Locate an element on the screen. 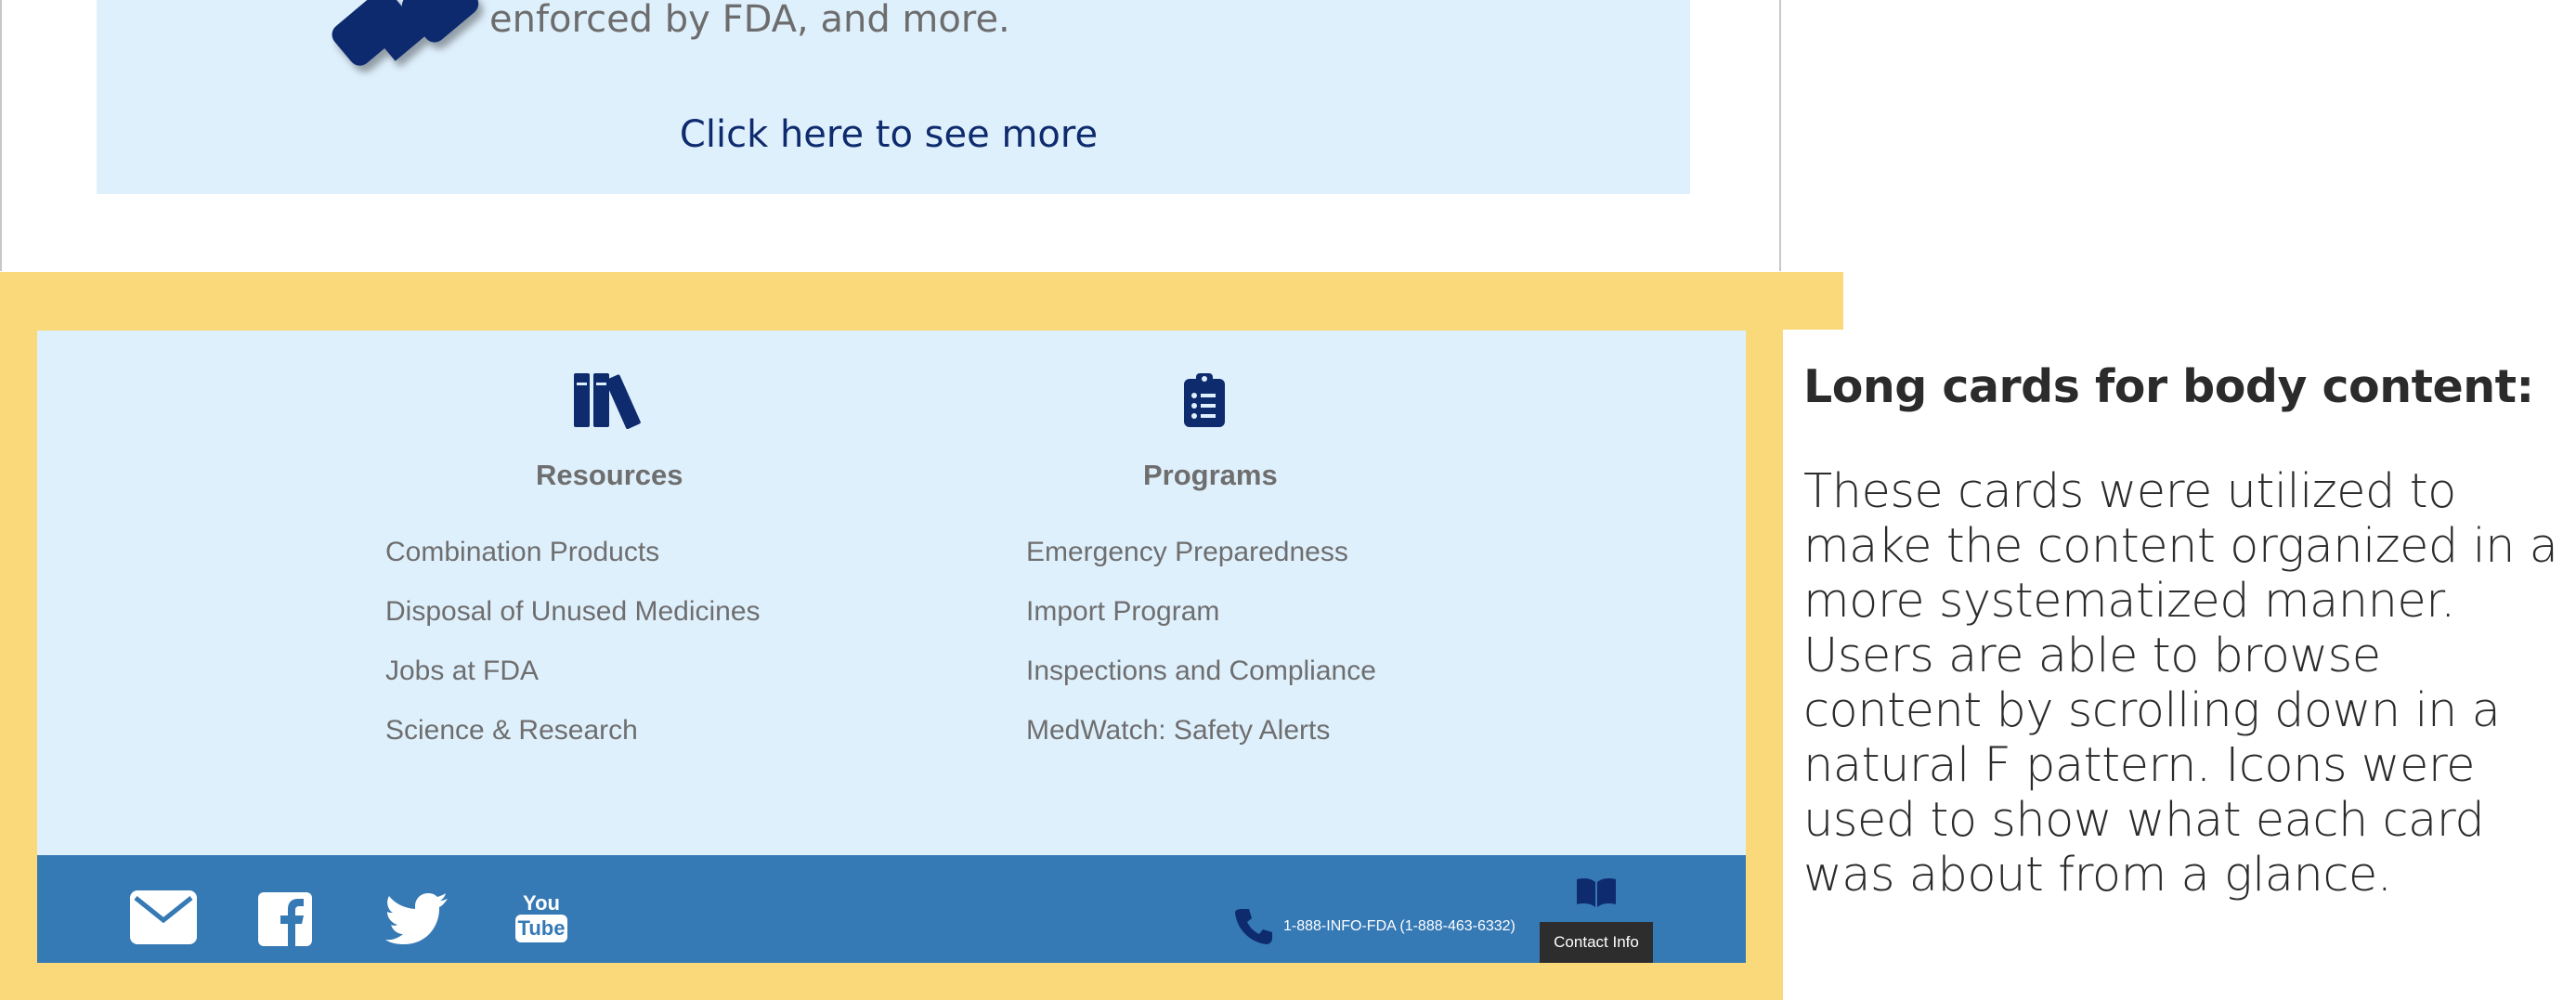  info-card: enforced by FDA, and more. is located at coordinates (893, 97).